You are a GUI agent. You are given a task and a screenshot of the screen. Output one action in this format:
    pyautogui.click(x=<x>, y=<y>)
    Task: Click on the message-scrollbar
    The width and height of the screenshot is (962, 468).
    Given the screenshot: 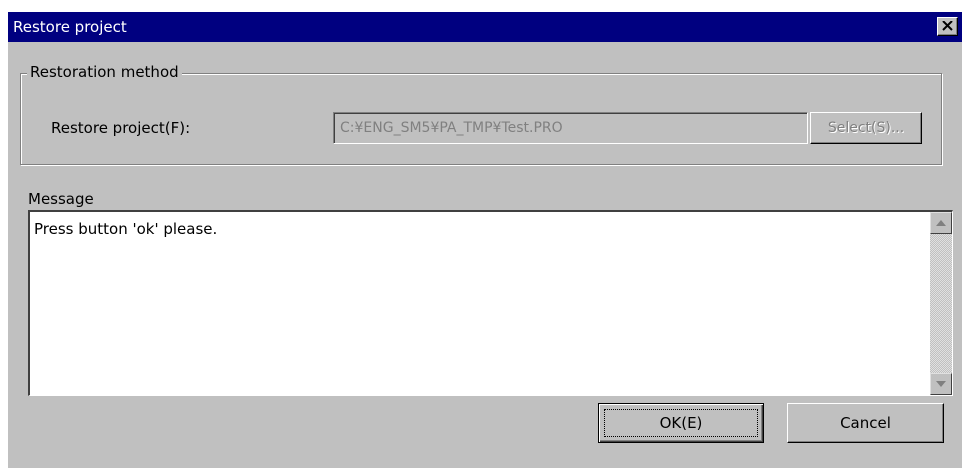 What is the action you would take?
    pyautogui.click(x=941, y=303)
    